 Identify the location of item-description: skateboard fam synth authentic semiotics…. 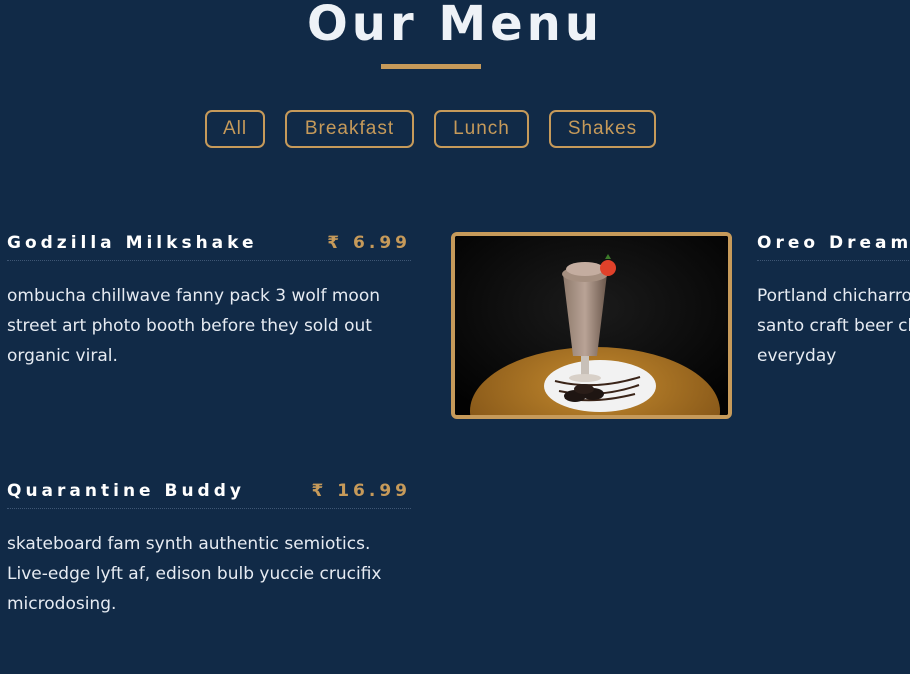
(194, 574).